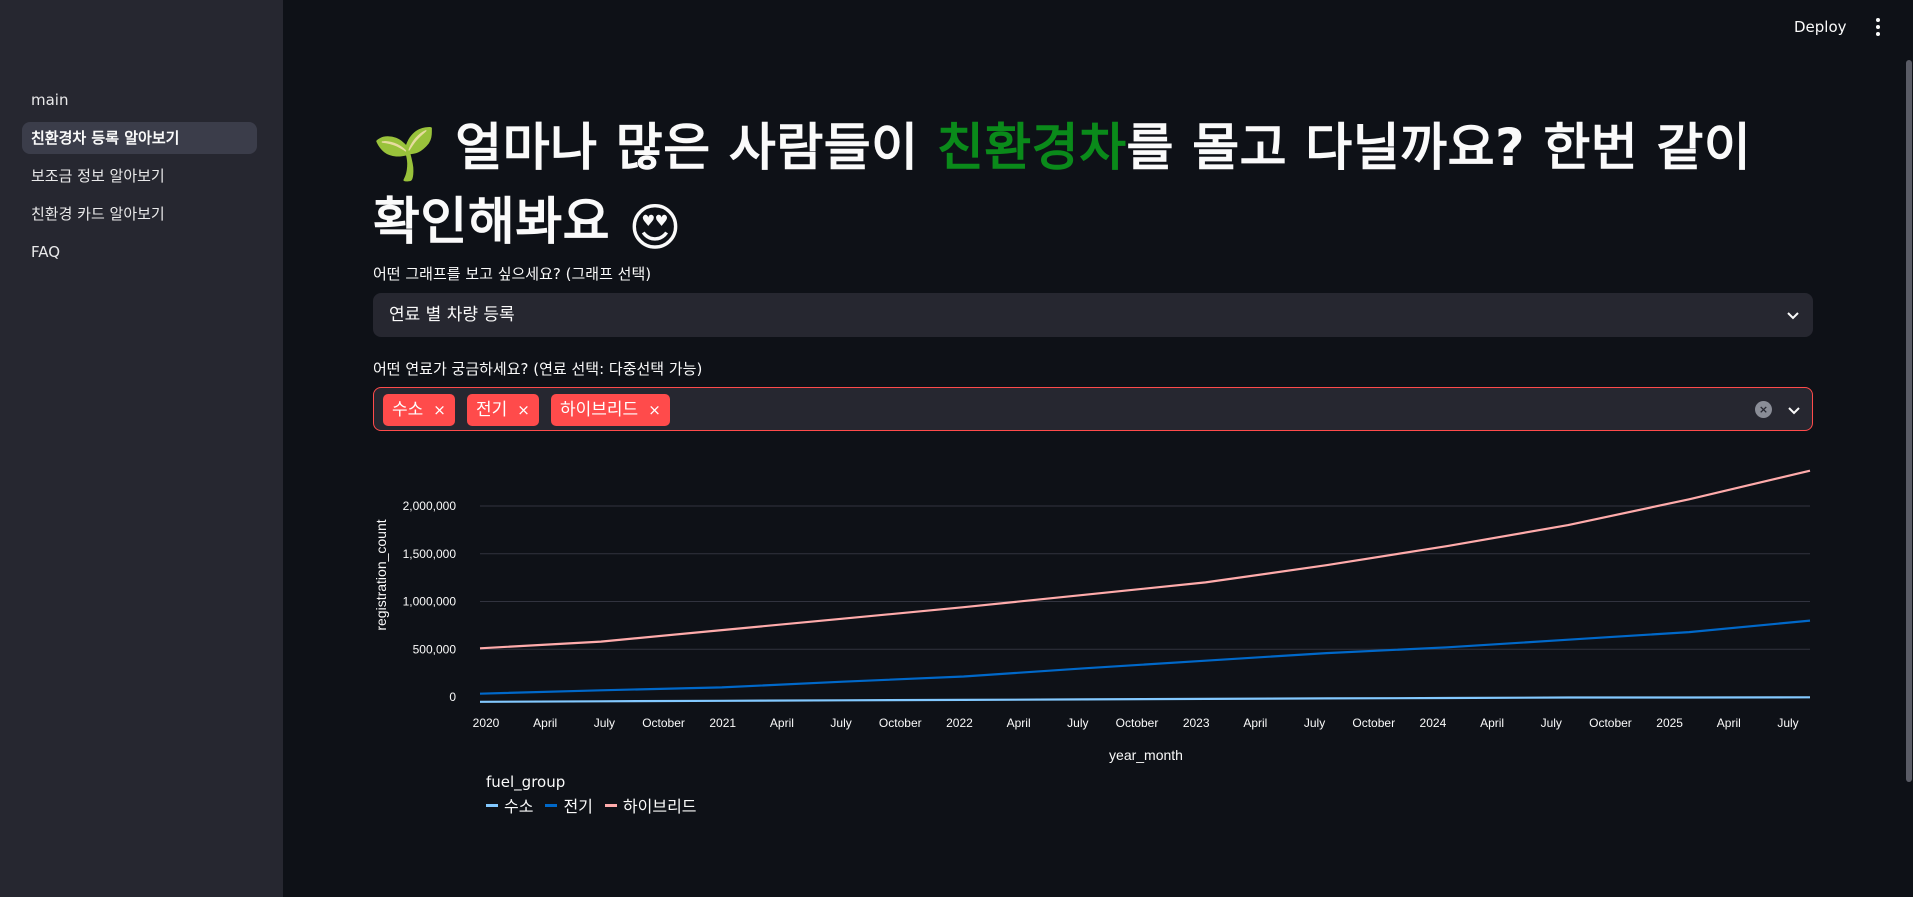 The image size is (1913, 897). I want to click on clear-all-icon: ×, so click(1763, 409).